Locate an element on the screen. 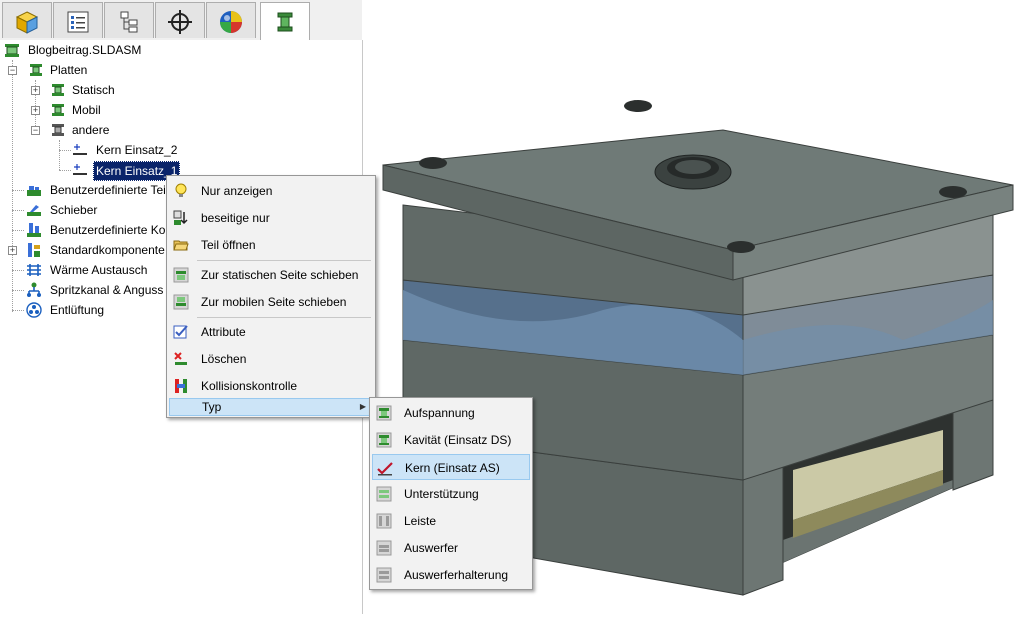 The image size is (1035, 617). menu-item-aufspannung: Aufspannung is located at coordinates (451, 413).